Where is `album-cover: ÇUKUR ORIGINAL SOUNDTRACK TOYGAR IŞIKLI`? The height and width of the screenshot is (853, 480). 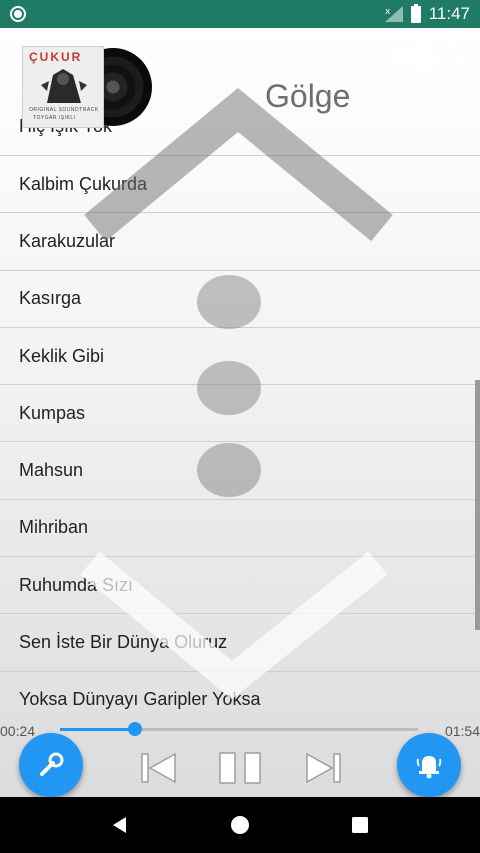 album-cover: ÇUKUR ORIGINAL SOUNDTRACK TOYGAR IŞIKLI is located at coordinates (63, 87).